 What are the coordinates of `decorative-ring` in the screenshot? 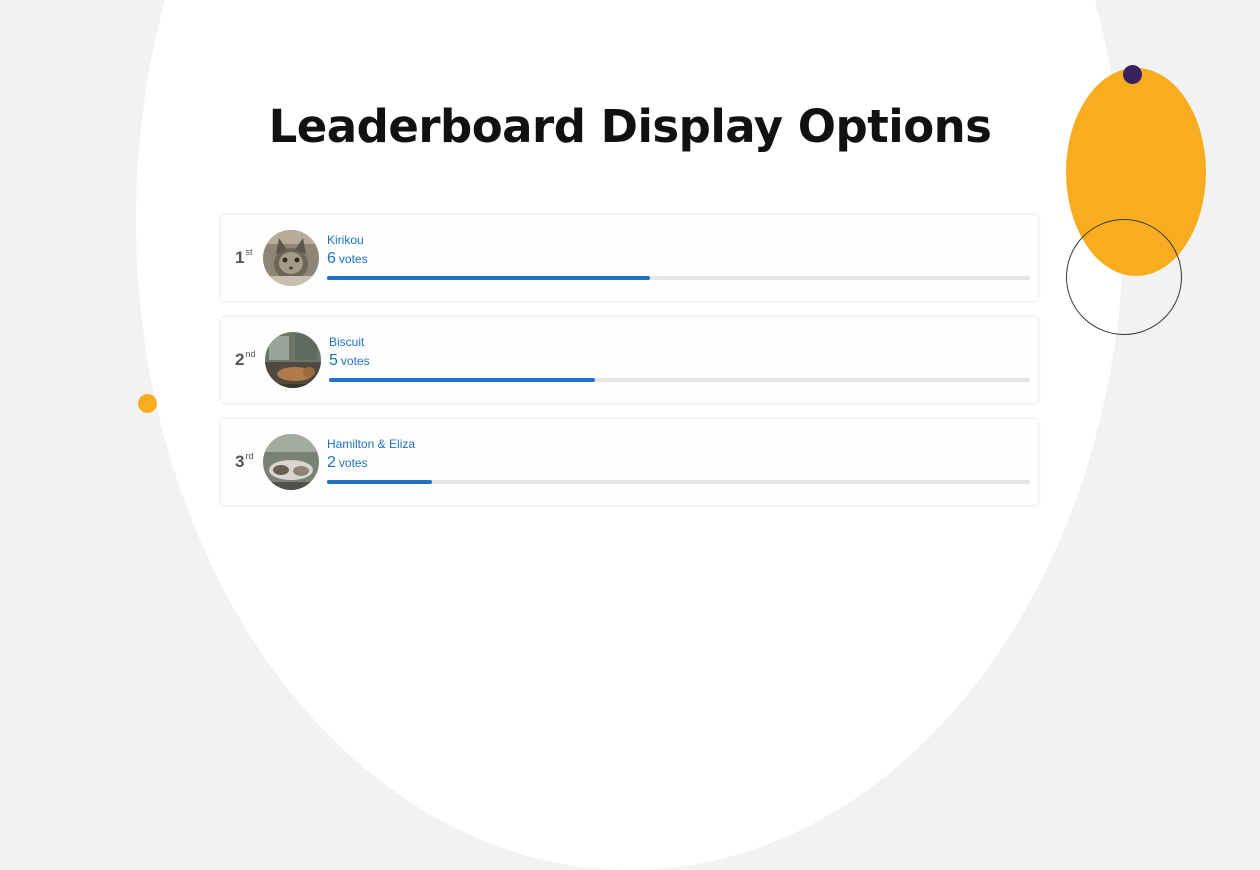 It's located at (1124, 277).